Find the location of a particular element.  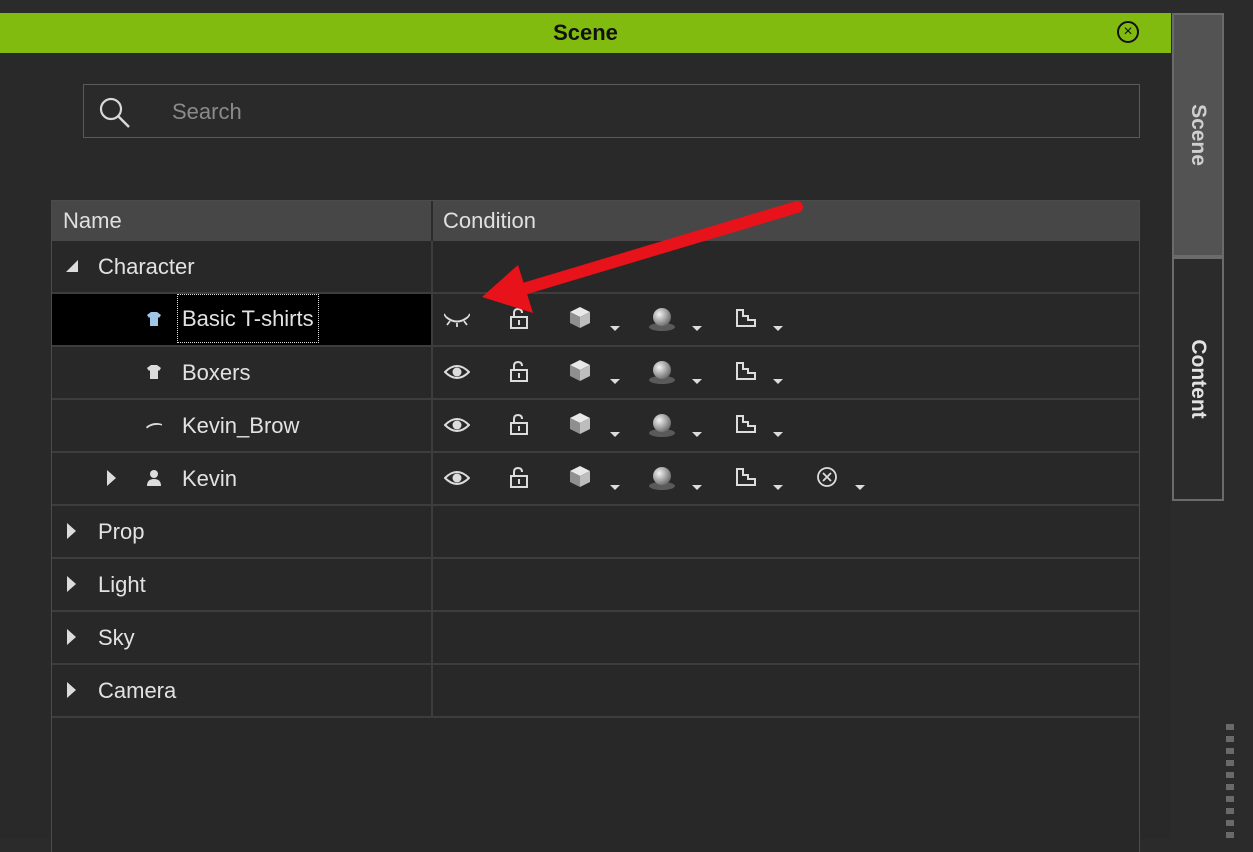

arrow-head is located at coordinates (507, 289).